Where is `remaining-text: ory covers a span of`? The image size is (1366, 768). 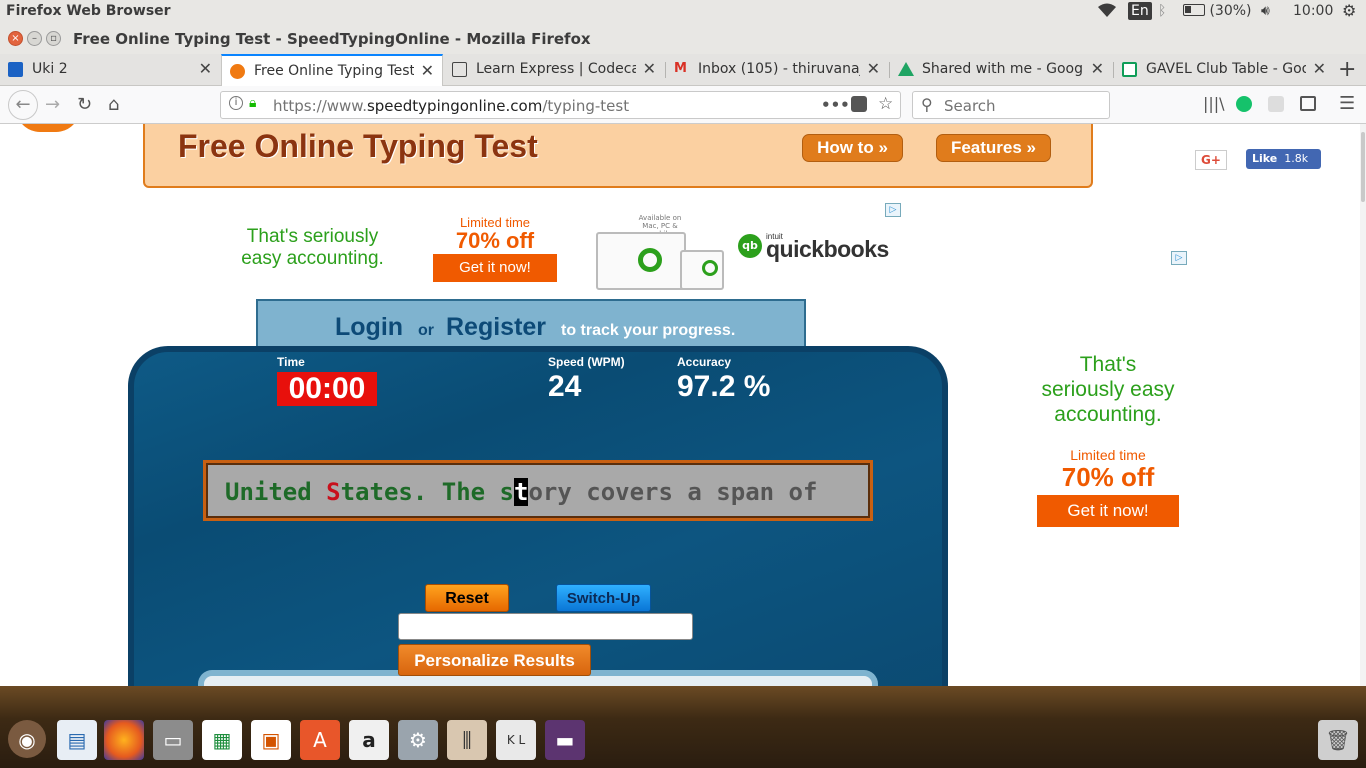
remaining-text: ory covers a span of is located at coordinates (673, 492).